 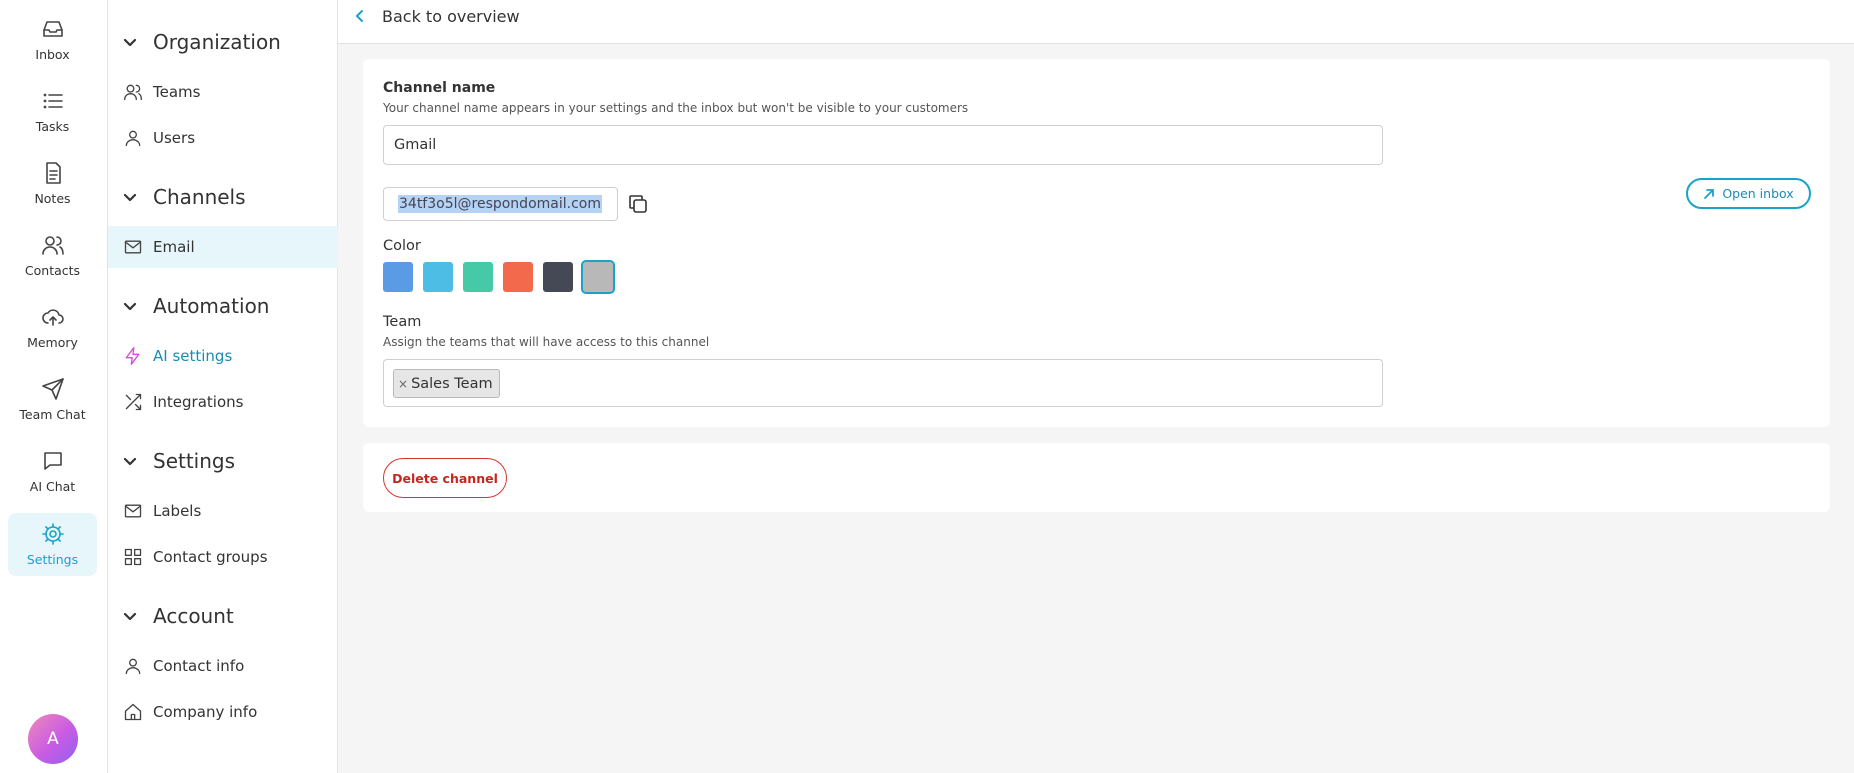 What do you see at coordinates (883, 145) in the screenshot?
I see `channel-name-input` at bounding box center [883, 145].